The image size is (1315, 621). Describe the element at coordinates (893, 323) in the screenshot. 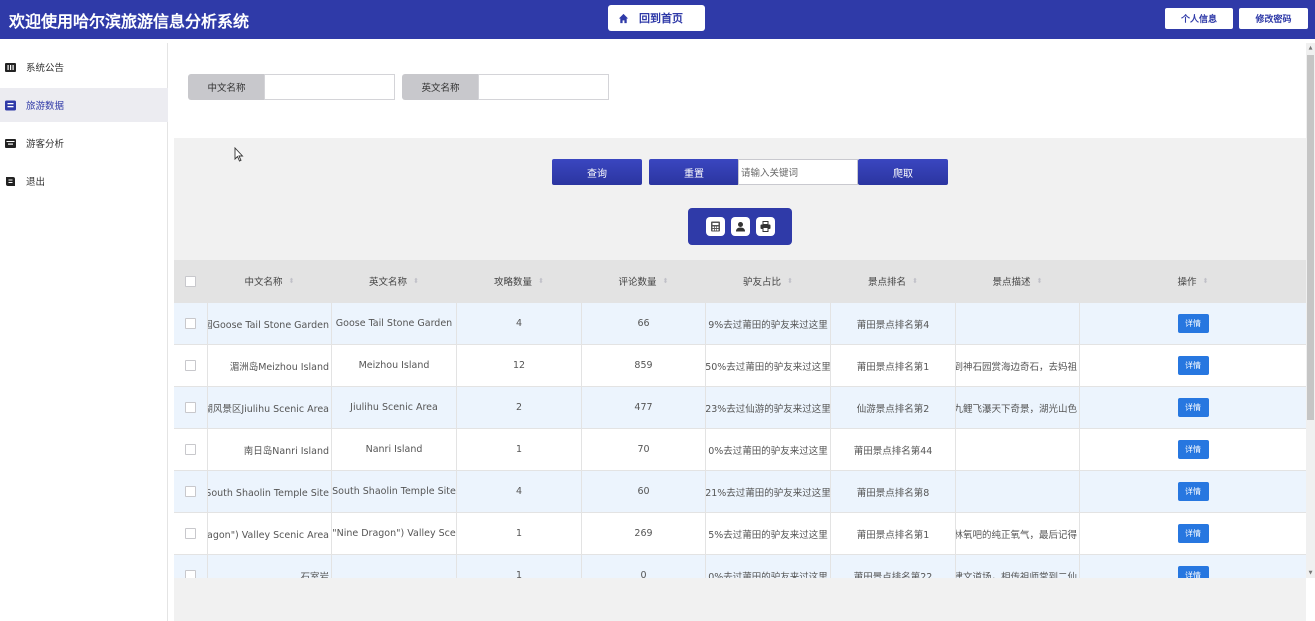

I see `table-cell-rank: 莆田景点排名第4` at that location.